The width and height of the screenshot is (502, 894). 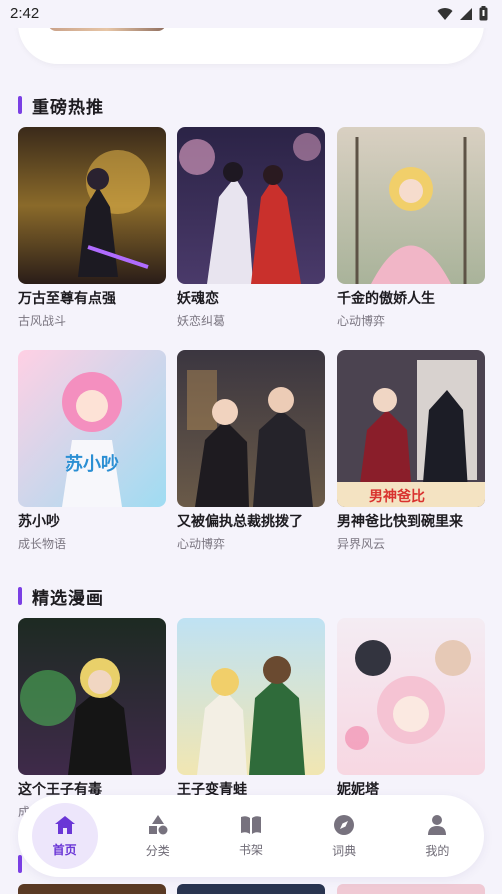 What do you see at coordinates (67, 299) in the screenshot?
I see `comic-title: 万古至尊有点强` at bounding box center [67, 299].